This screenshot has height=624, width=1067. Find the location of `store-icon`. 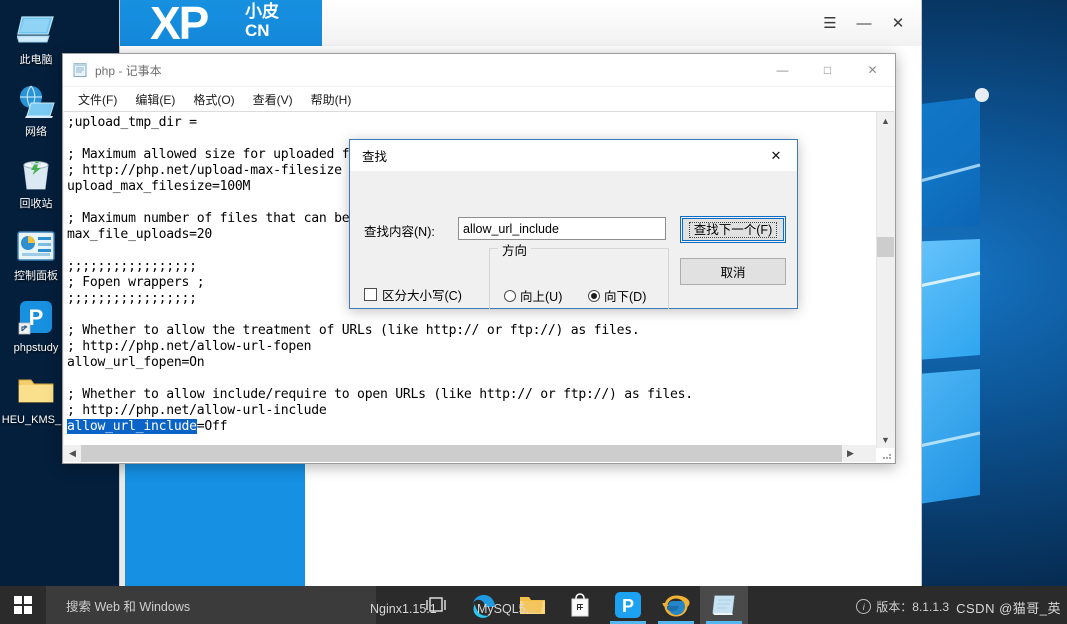

store-icon is located at coordinates (580, 605).